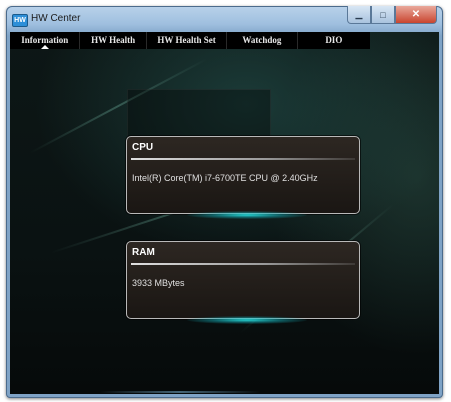  I want to click on ram-glow, so click(247, 320).